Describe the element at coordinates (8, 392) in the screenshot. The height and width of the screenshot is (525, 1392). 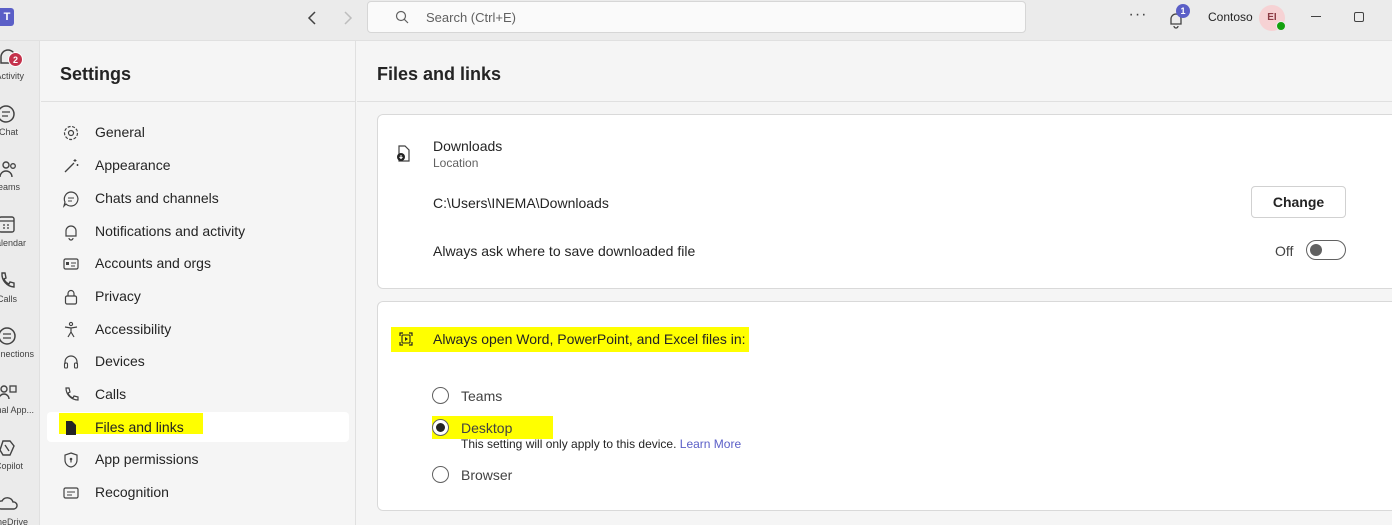
I see `apps-icon` at that location.